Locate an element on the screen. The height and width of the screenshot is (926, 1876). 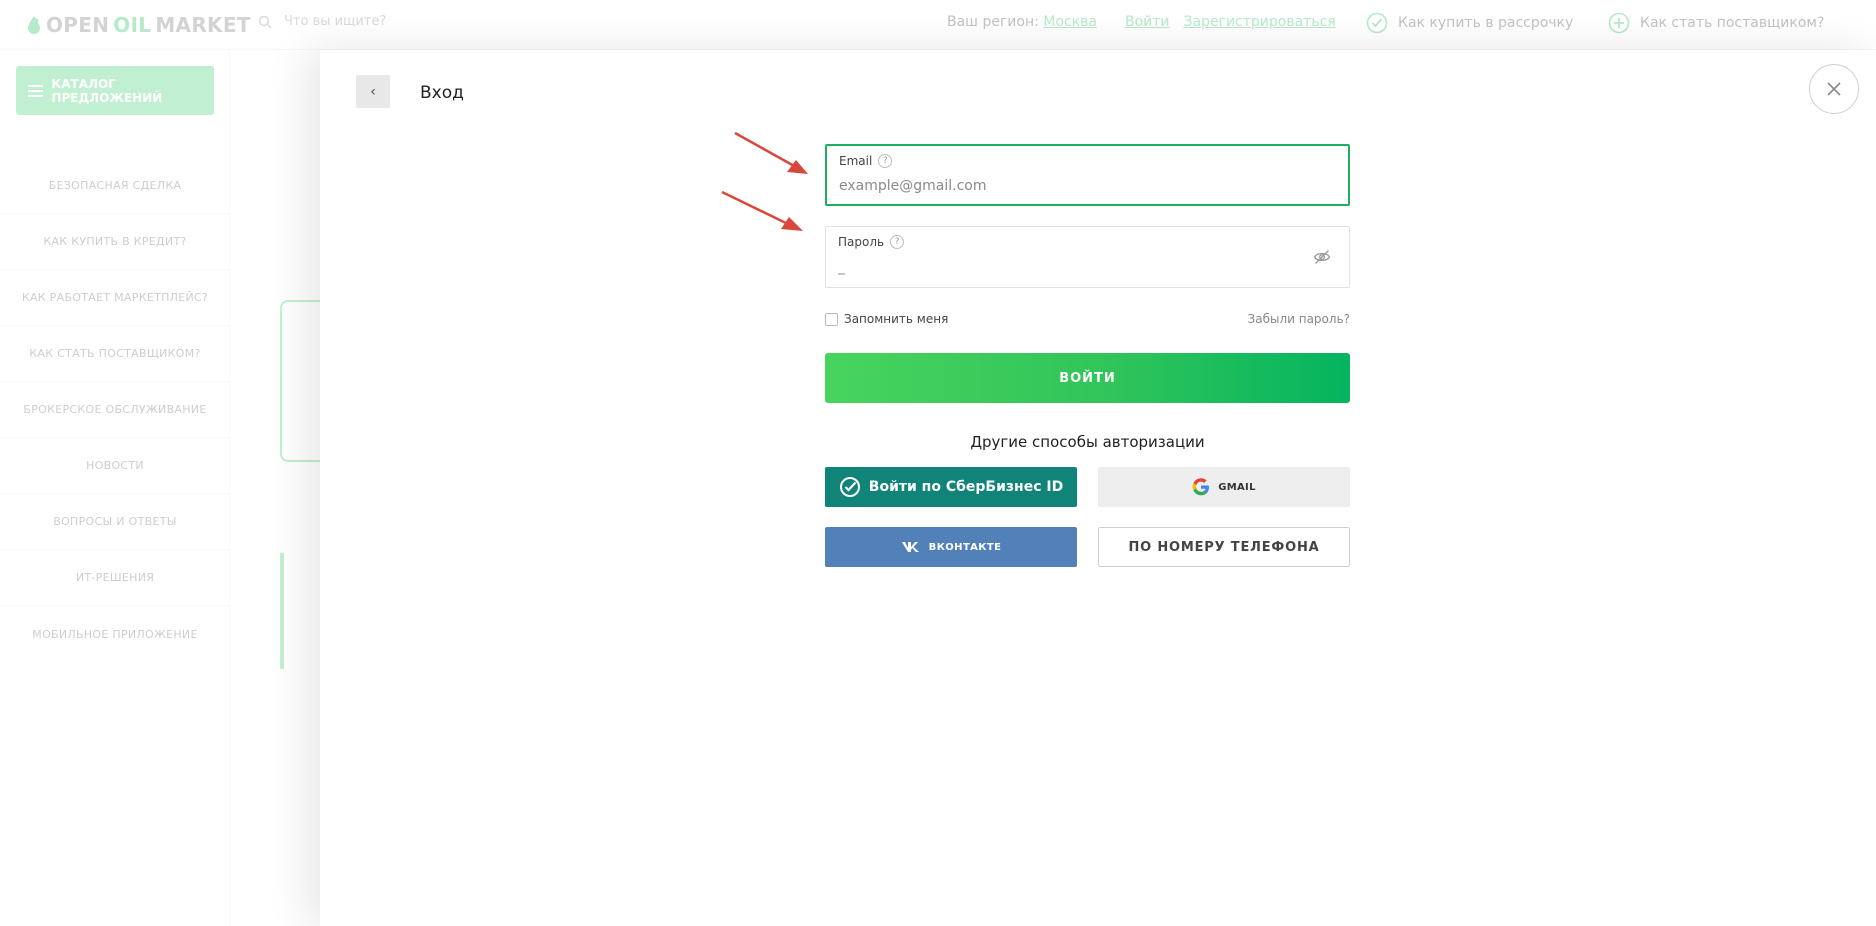
site-logo: OPEN OIL MARKET is located at coordinates (138, 25).